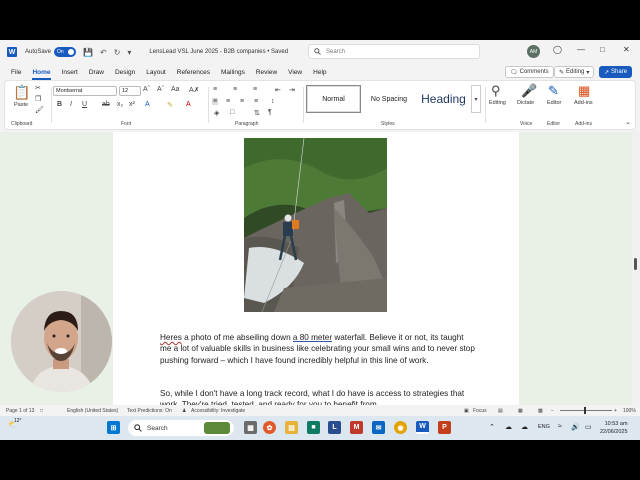 The width and height of the screenshot is (640, 480). Describe the element at coordinates (524, 427) in the screenshot. I see `onedrive-icon: ☁` at that location.